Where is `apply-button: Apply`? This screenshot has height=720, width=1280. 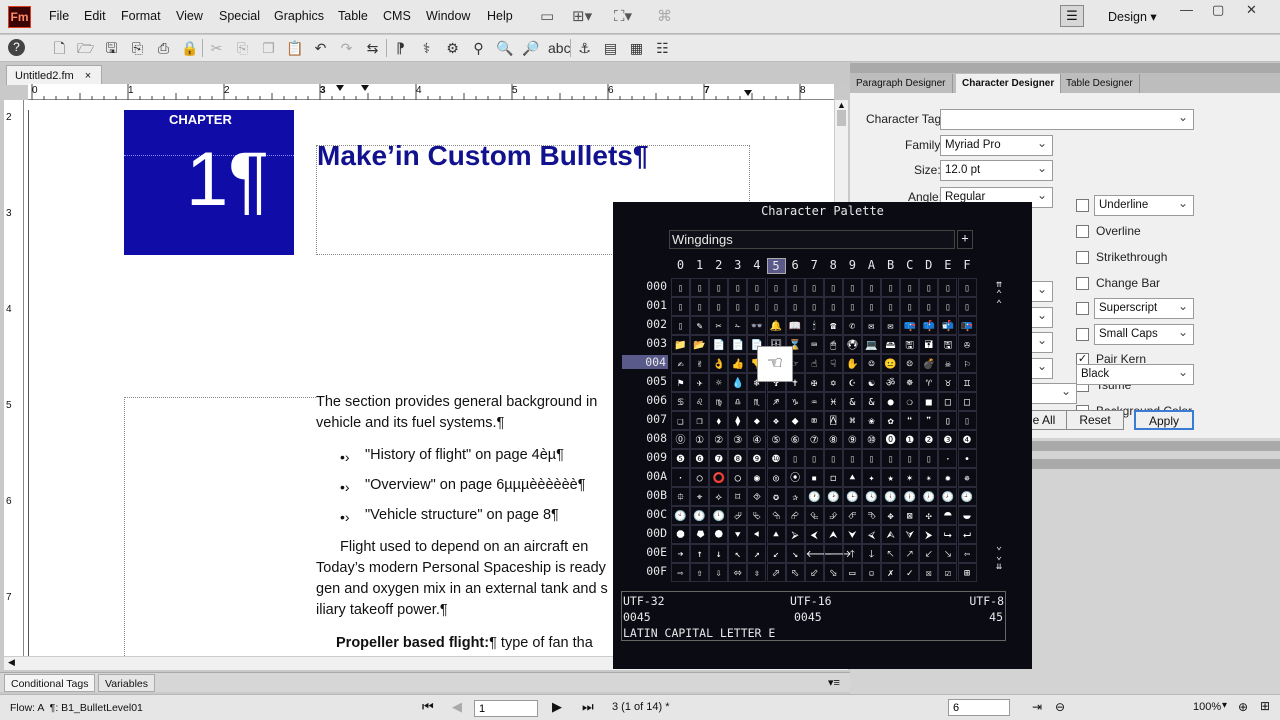
apply-button: Apply is located at coordinates (1164, 420).